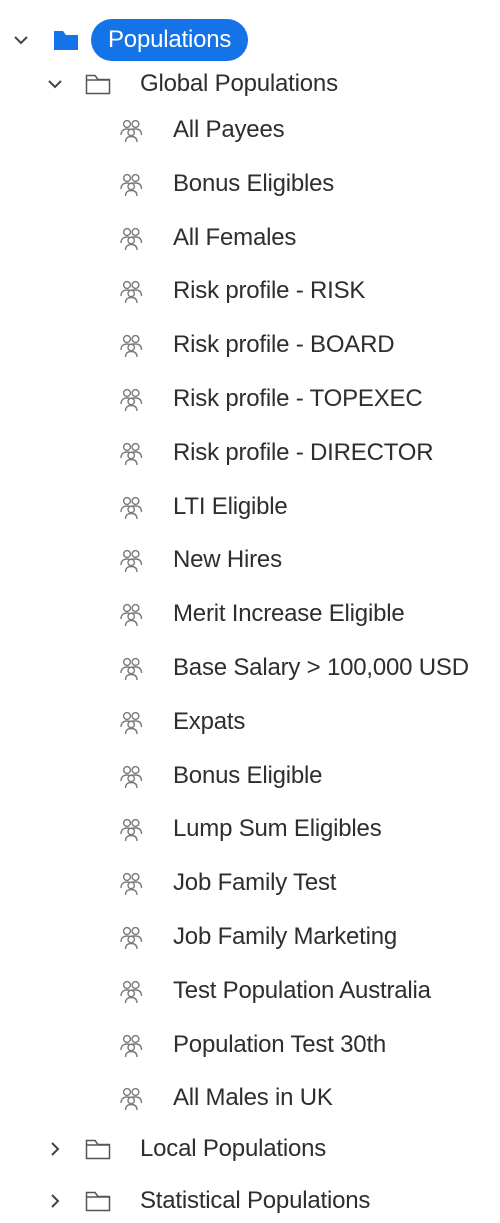  I want to click on population-label: Base Salary > 100,000 USD, so click(321, 668).